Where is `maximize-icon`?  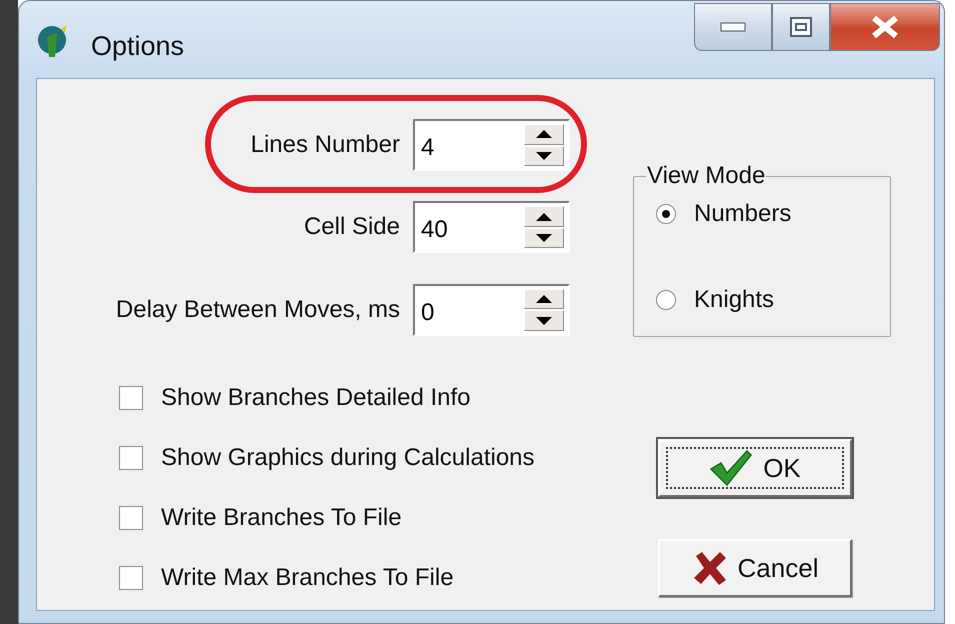
maximize-icon is located at coordinates (801, 27).